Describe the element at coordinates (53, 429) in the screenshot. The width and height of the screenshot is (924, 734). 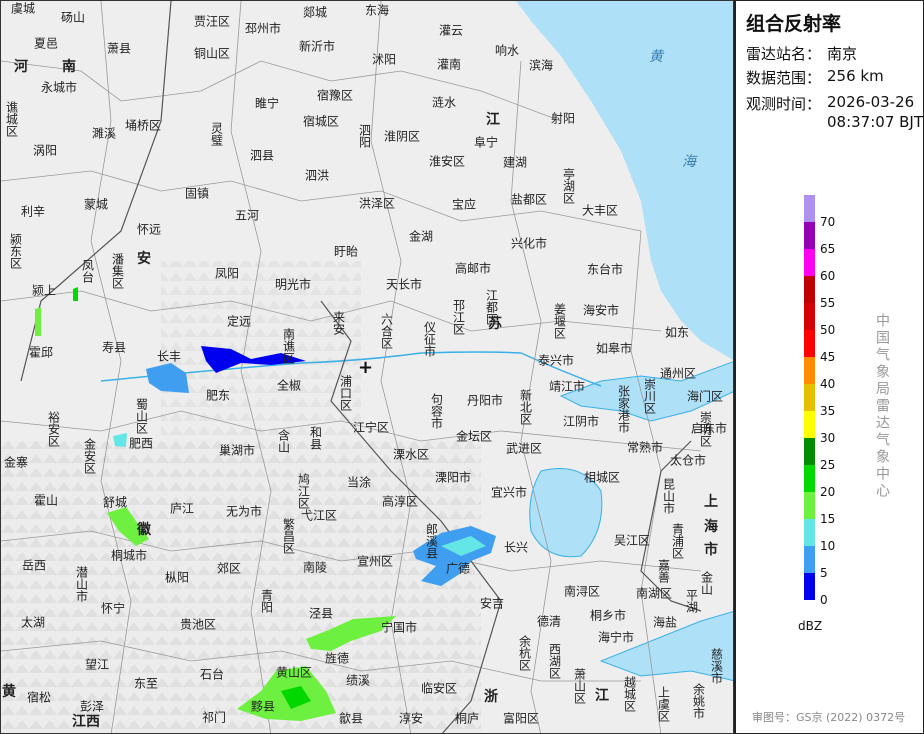
I see `place-label: 裕安区` at that location.